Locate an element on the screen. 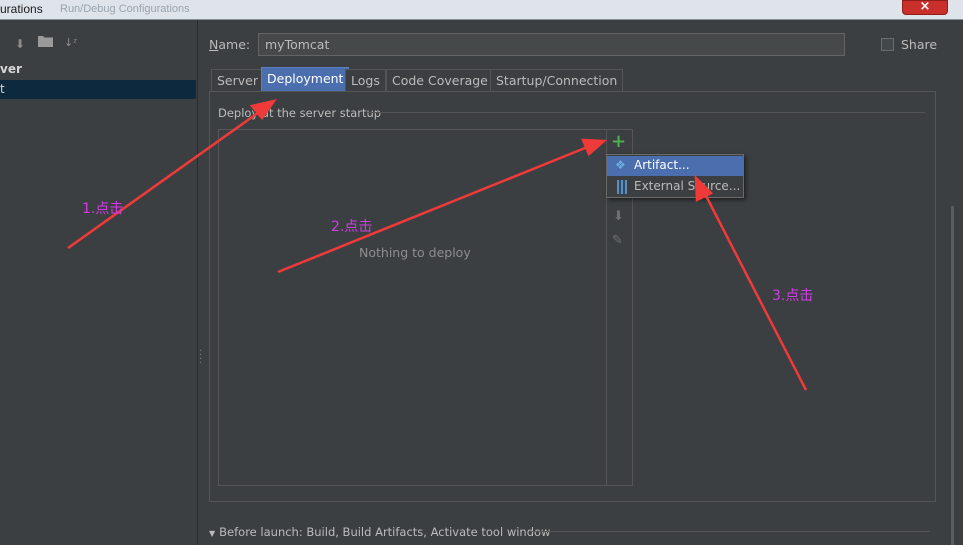  annotation-step3: 3.点击 is located at coordinates (793, 296).